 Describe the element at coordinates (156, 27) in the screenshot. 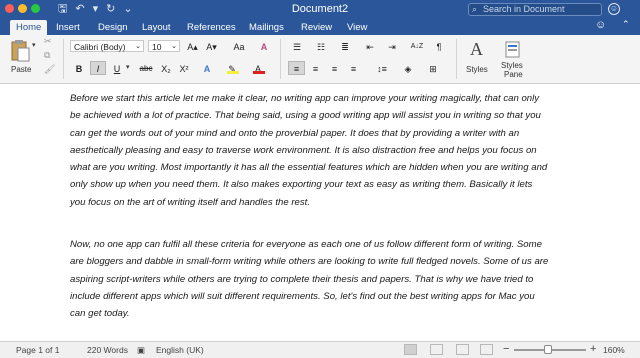

I see `tab-layout: Layout` at that location.